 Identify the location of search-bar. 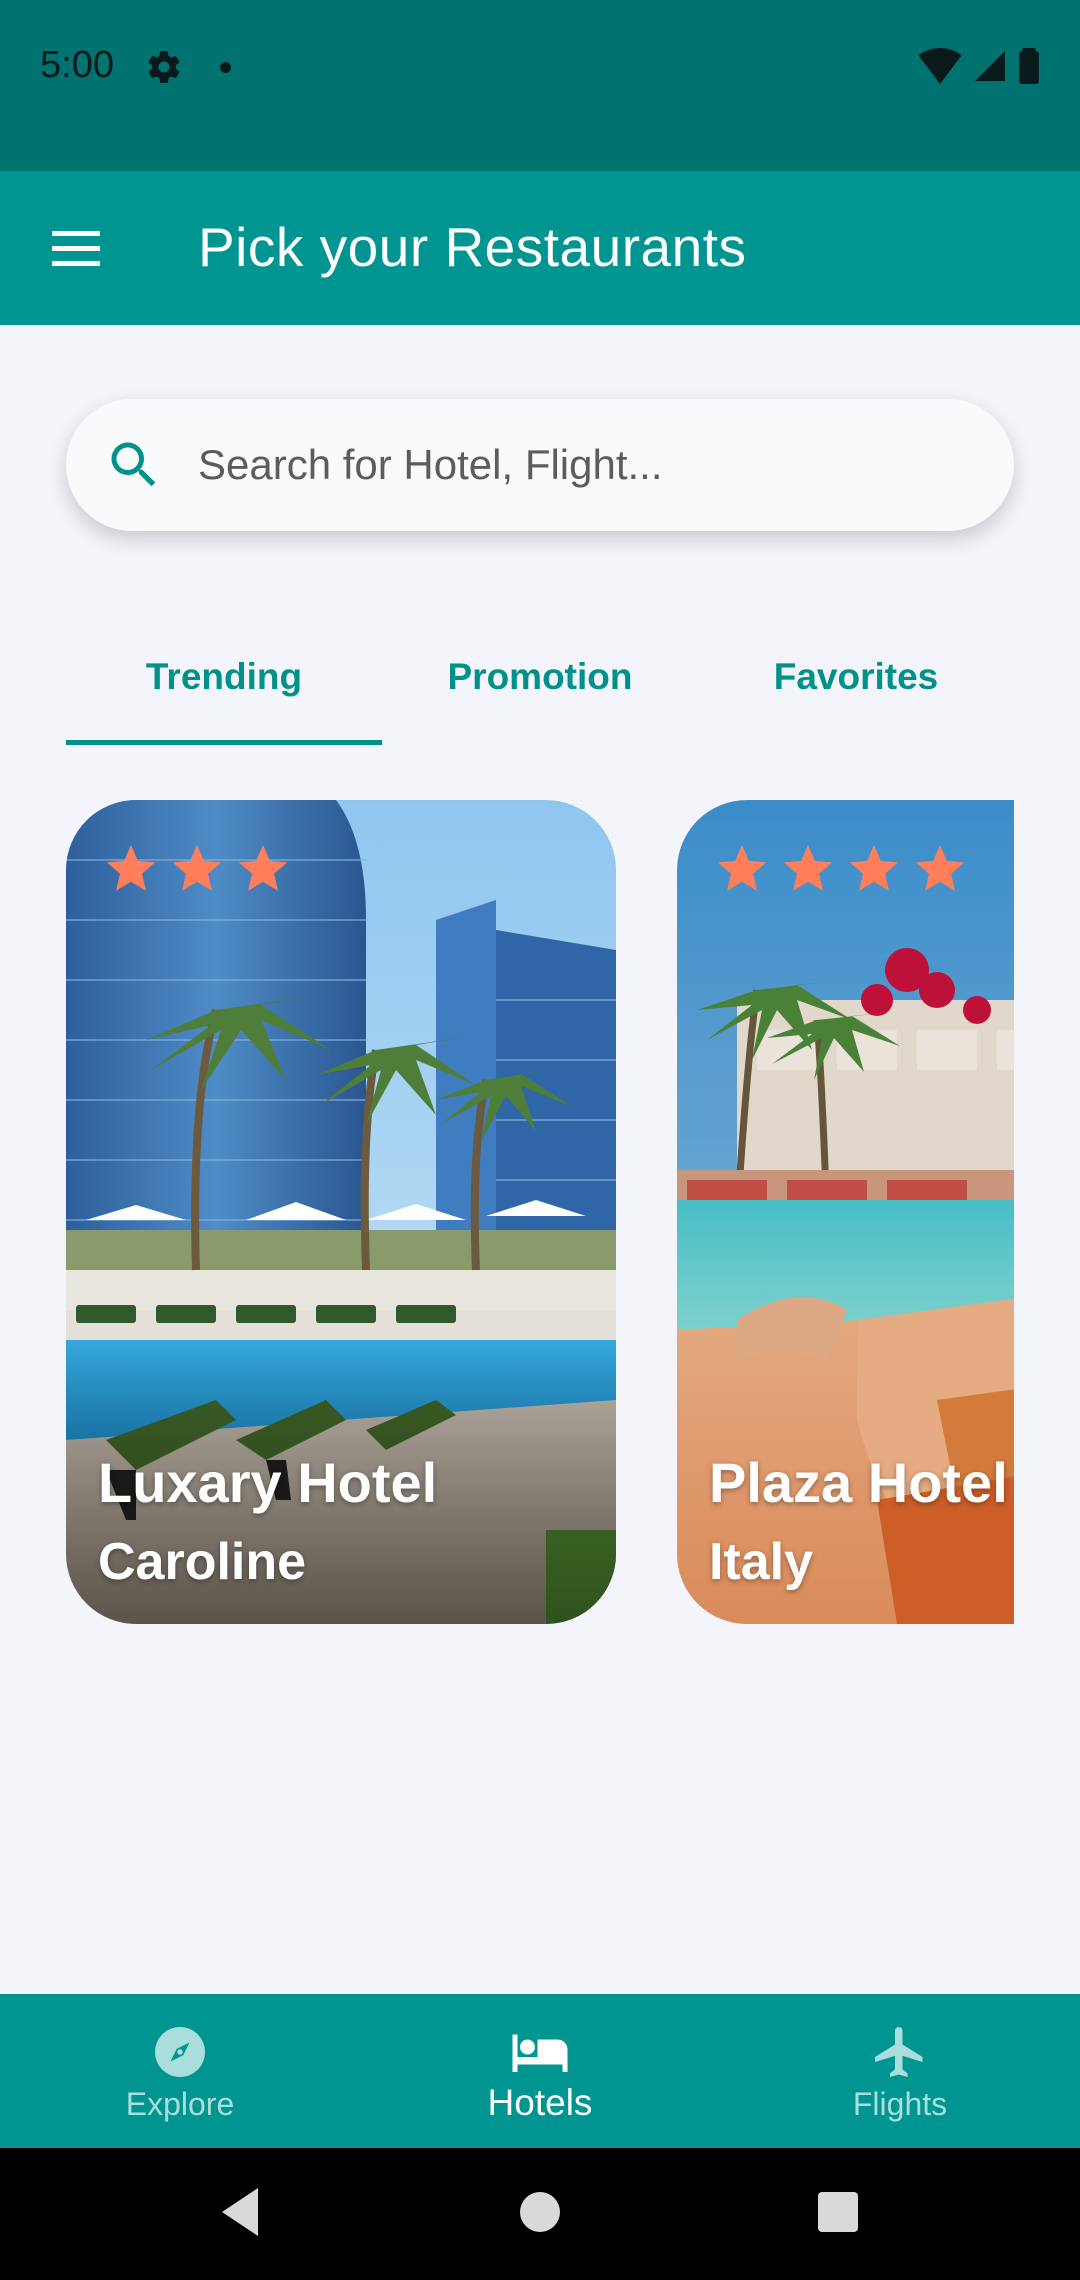
(540, 465).